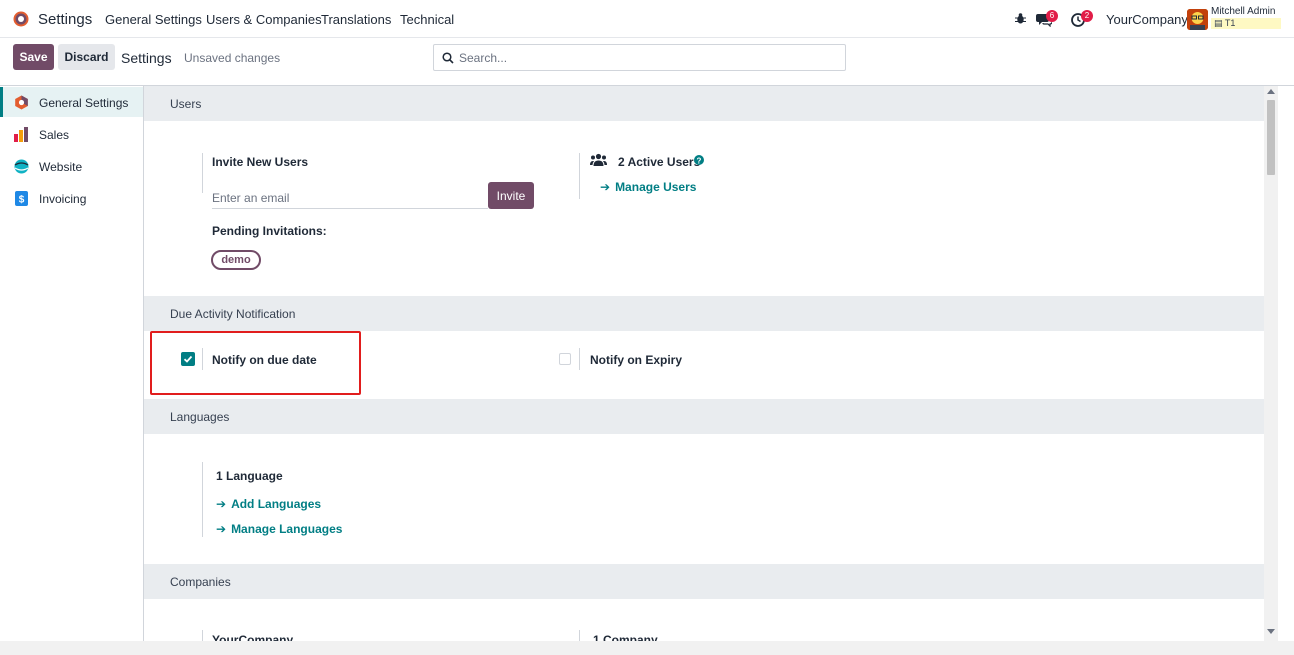 The height and width of the screenshot is (655, 1294). Describe the element at coordinates (287, 529) in the screenshot. I see `manage-languages-label: Manage Languages` at that location.